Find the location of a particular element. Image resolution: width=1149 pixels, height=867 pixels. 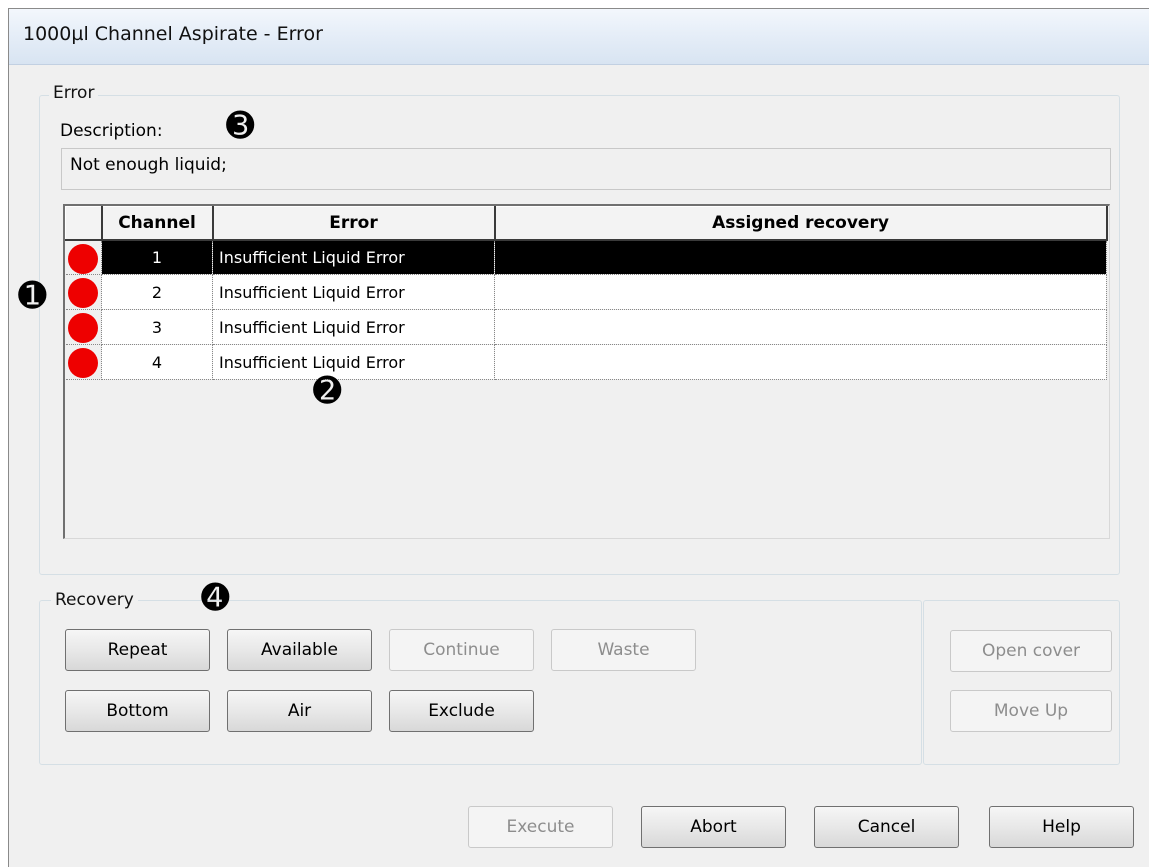

bottom-button: Bottom is located at coordinates (137, 711).